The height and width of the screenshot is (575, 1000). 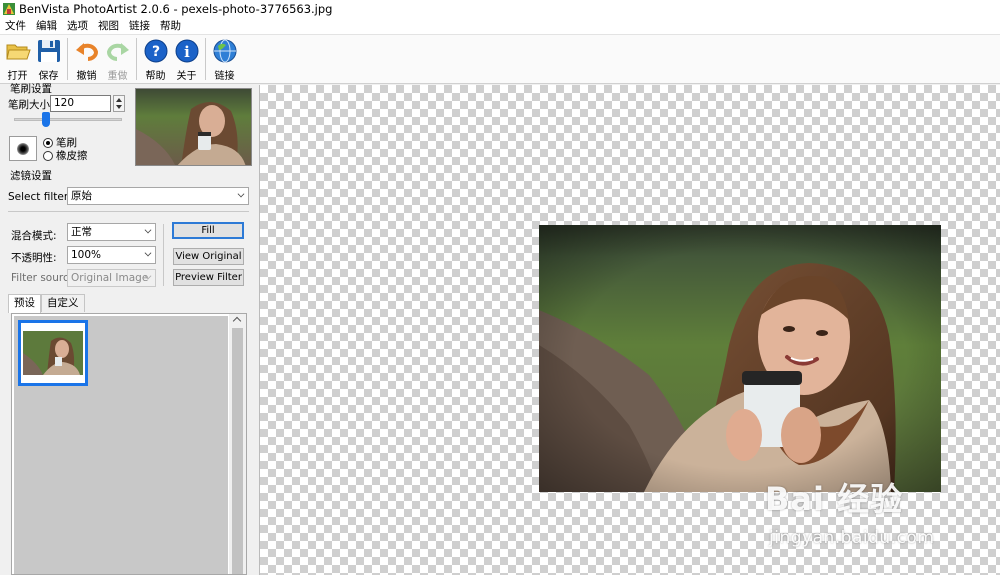 I want to click on brush-tip-preview, so click(x=23, y=148).